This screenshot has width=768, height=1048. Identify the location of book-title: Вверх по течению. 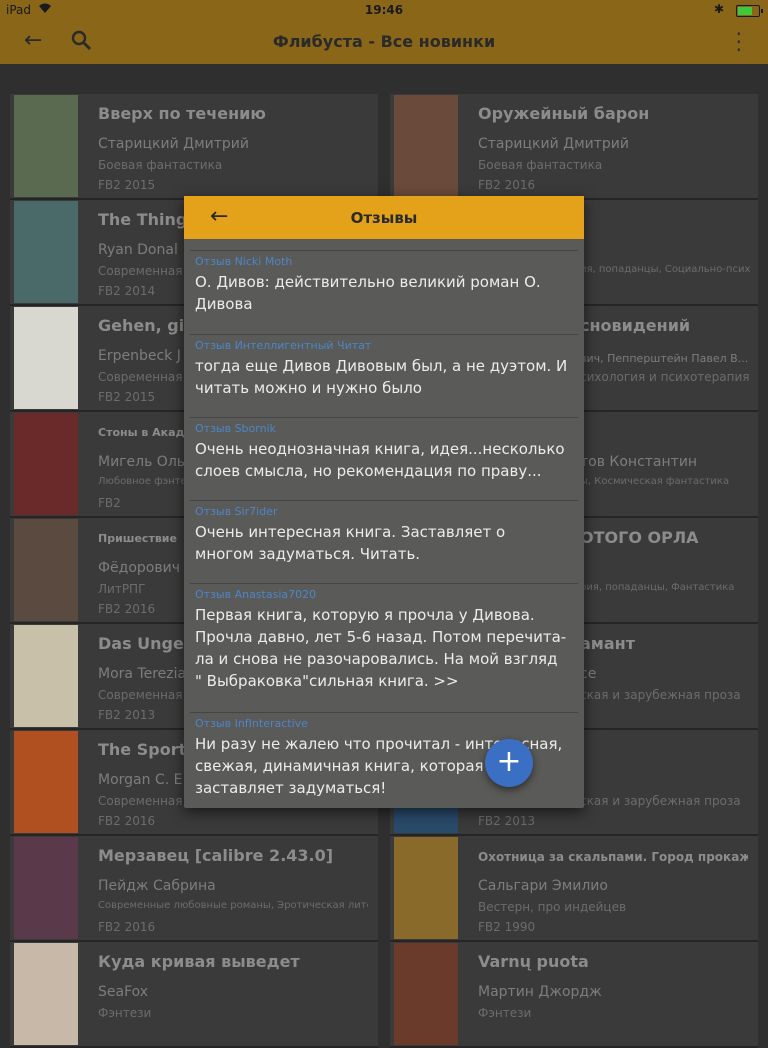
(182, 113).